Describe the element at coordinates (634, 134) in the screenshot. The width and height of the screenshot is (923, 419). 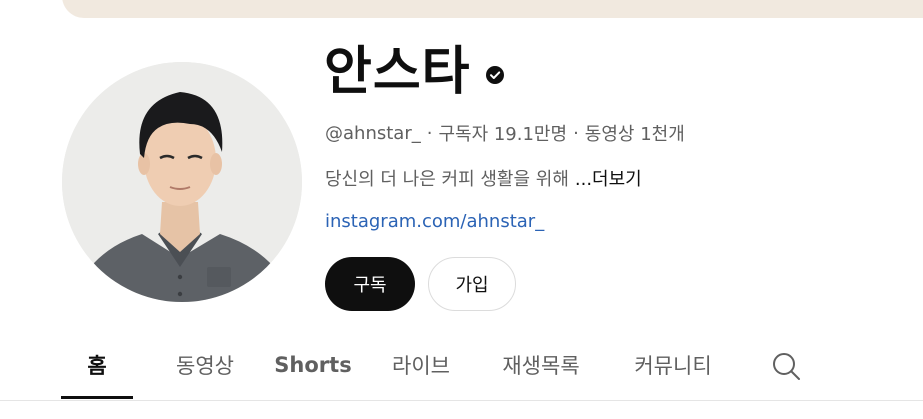
I see `video-count: 동영상 1천개` at that location.